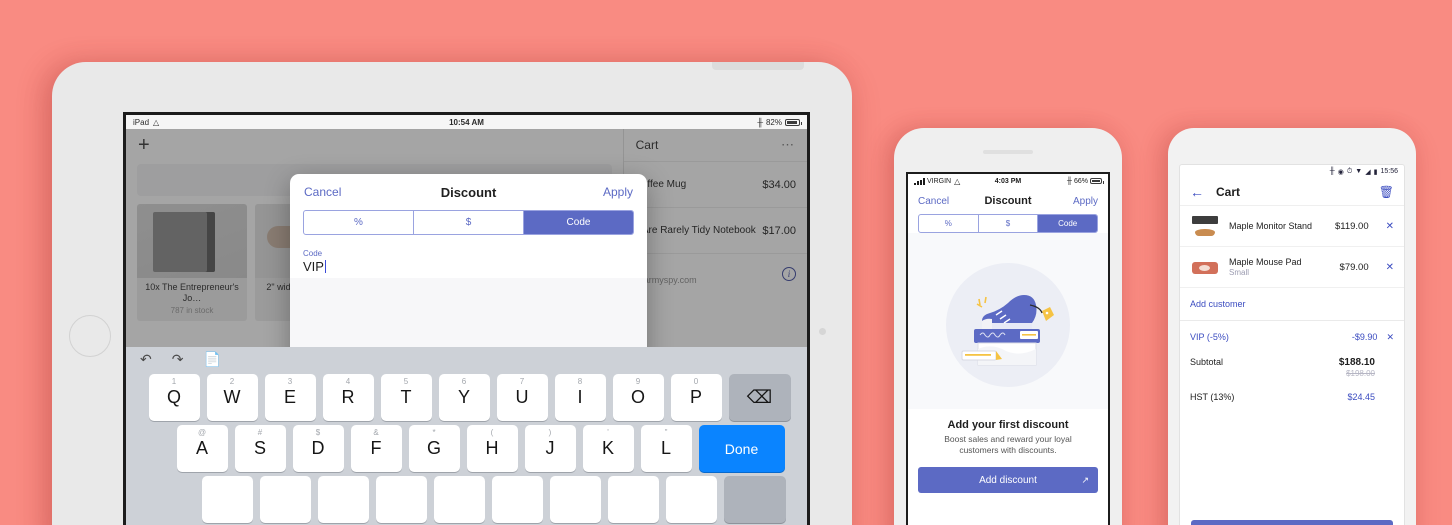 This screenshot has width=1452, height=525. I want to click on key-u: 7U, so click(522, 397).